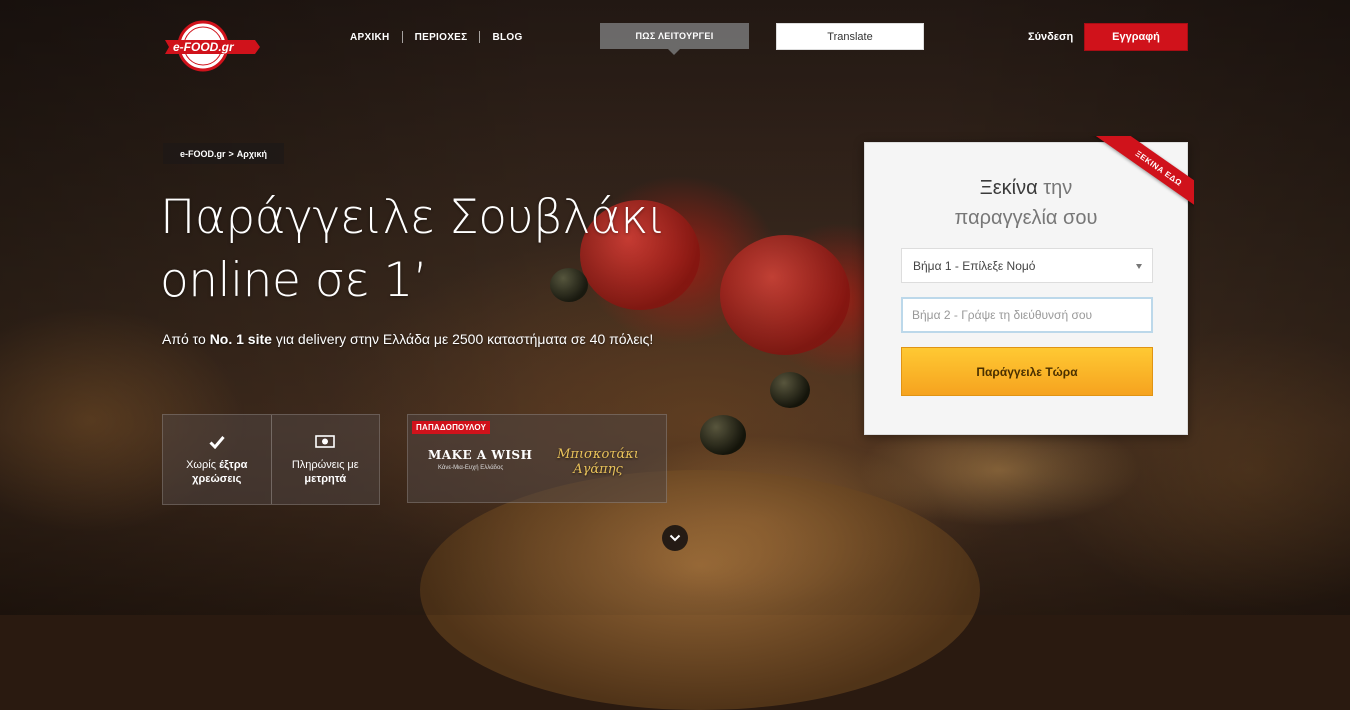 The height and width of the screenshot is (710, 1350). What do you see at coordinates (974, 265) in the screenshot?
I see `region-select-value: Βήμα 1 - Επίλεξε Νομό` at bounding box center [974, 265].